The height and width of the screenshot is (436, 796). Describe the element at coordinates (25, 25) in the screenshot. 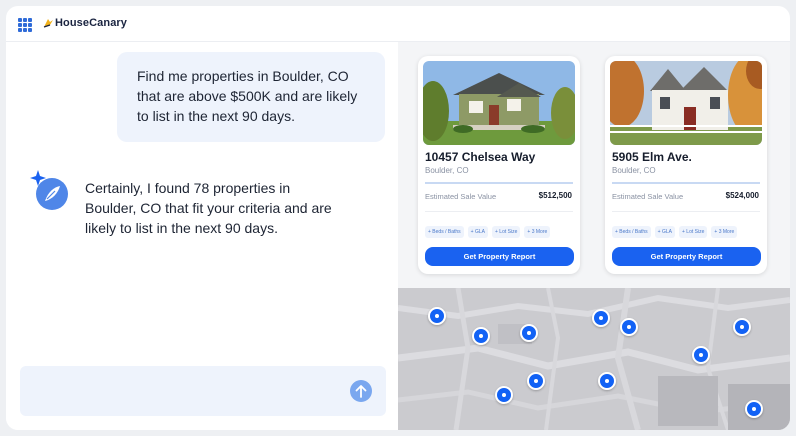

I see `app-grid-icon` at that location.